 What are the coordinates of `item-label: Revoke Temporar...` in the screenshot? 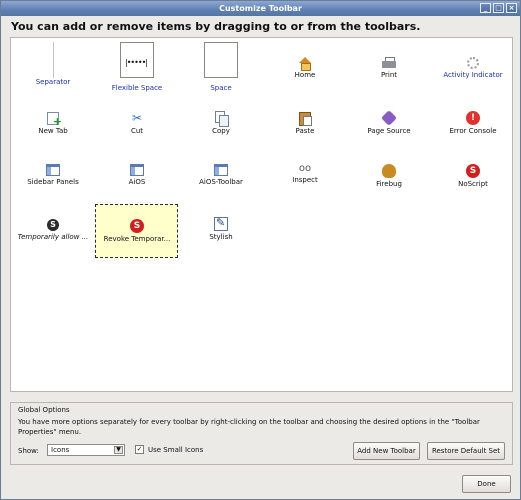 It's located at (137, 239).